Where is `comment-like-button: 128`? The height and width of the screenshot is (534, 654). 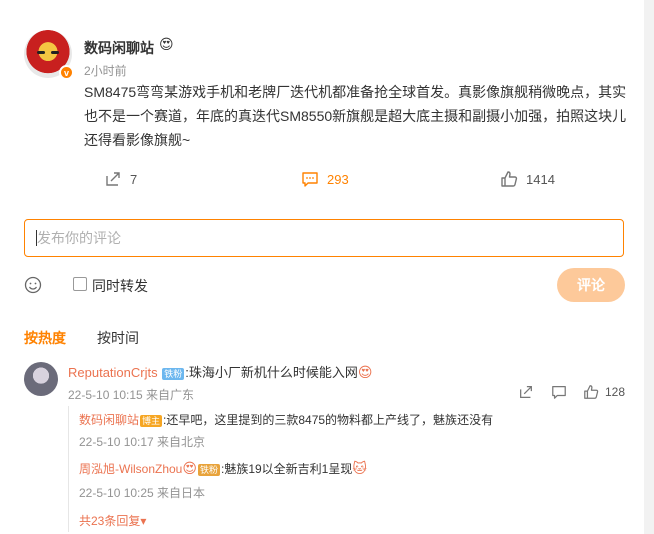
comment-like-button: 128 is located at coordinates (604, 392).